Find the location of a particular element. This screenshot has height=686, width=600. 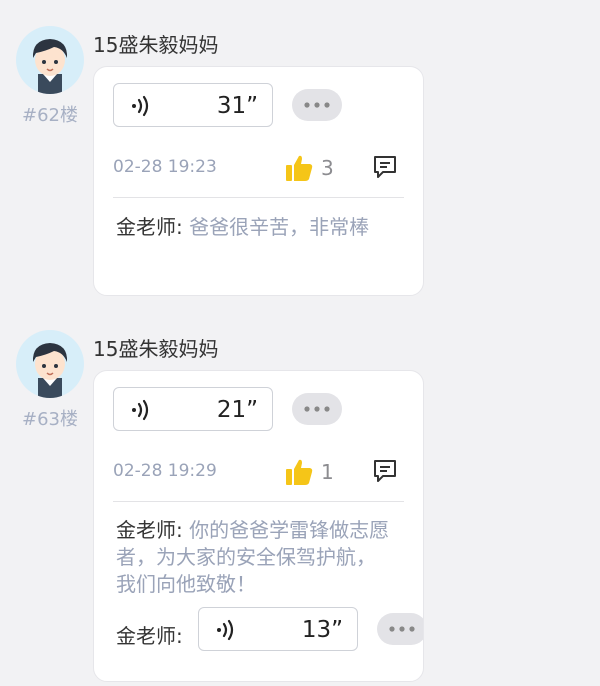

floor-number: #62楼 is located at coordinates (50, 115).